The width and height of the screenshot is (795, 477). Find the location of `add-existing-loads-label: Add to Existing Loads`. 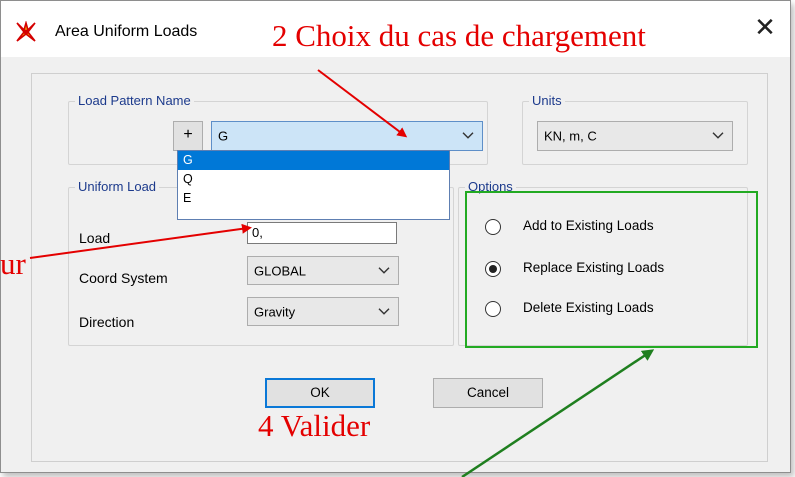

add-existing-loads-label: Add to Existing Loads is located at coordinates (588, 225).